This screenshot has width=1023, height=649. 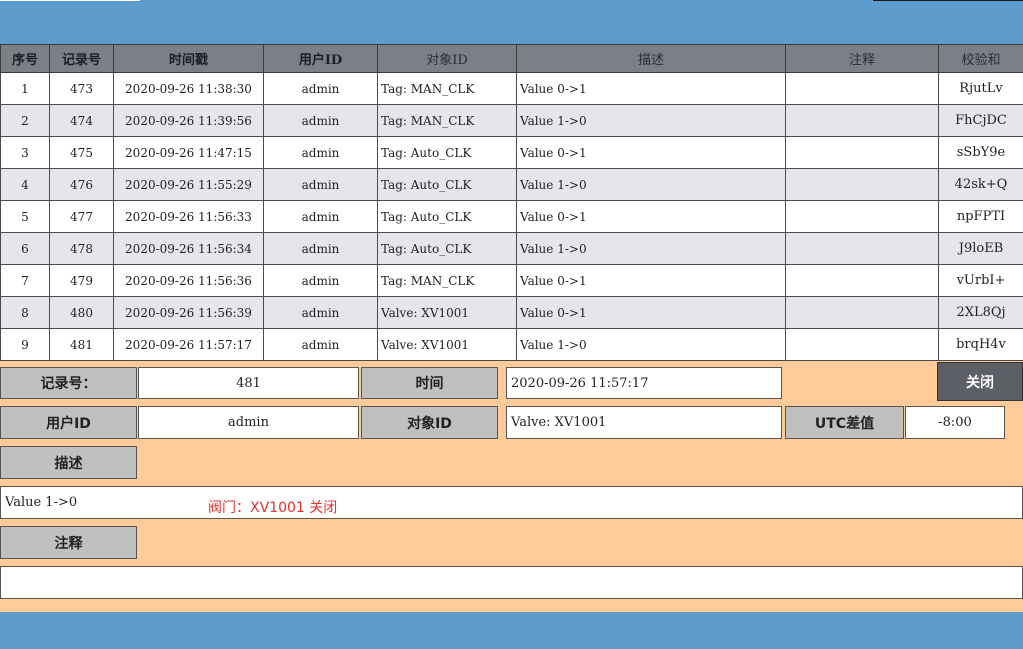 What do you see at coordinates (844, 422) in the screenshot?
I see `utc-offset-label: UTC差值` at bounding box center [844, 422].